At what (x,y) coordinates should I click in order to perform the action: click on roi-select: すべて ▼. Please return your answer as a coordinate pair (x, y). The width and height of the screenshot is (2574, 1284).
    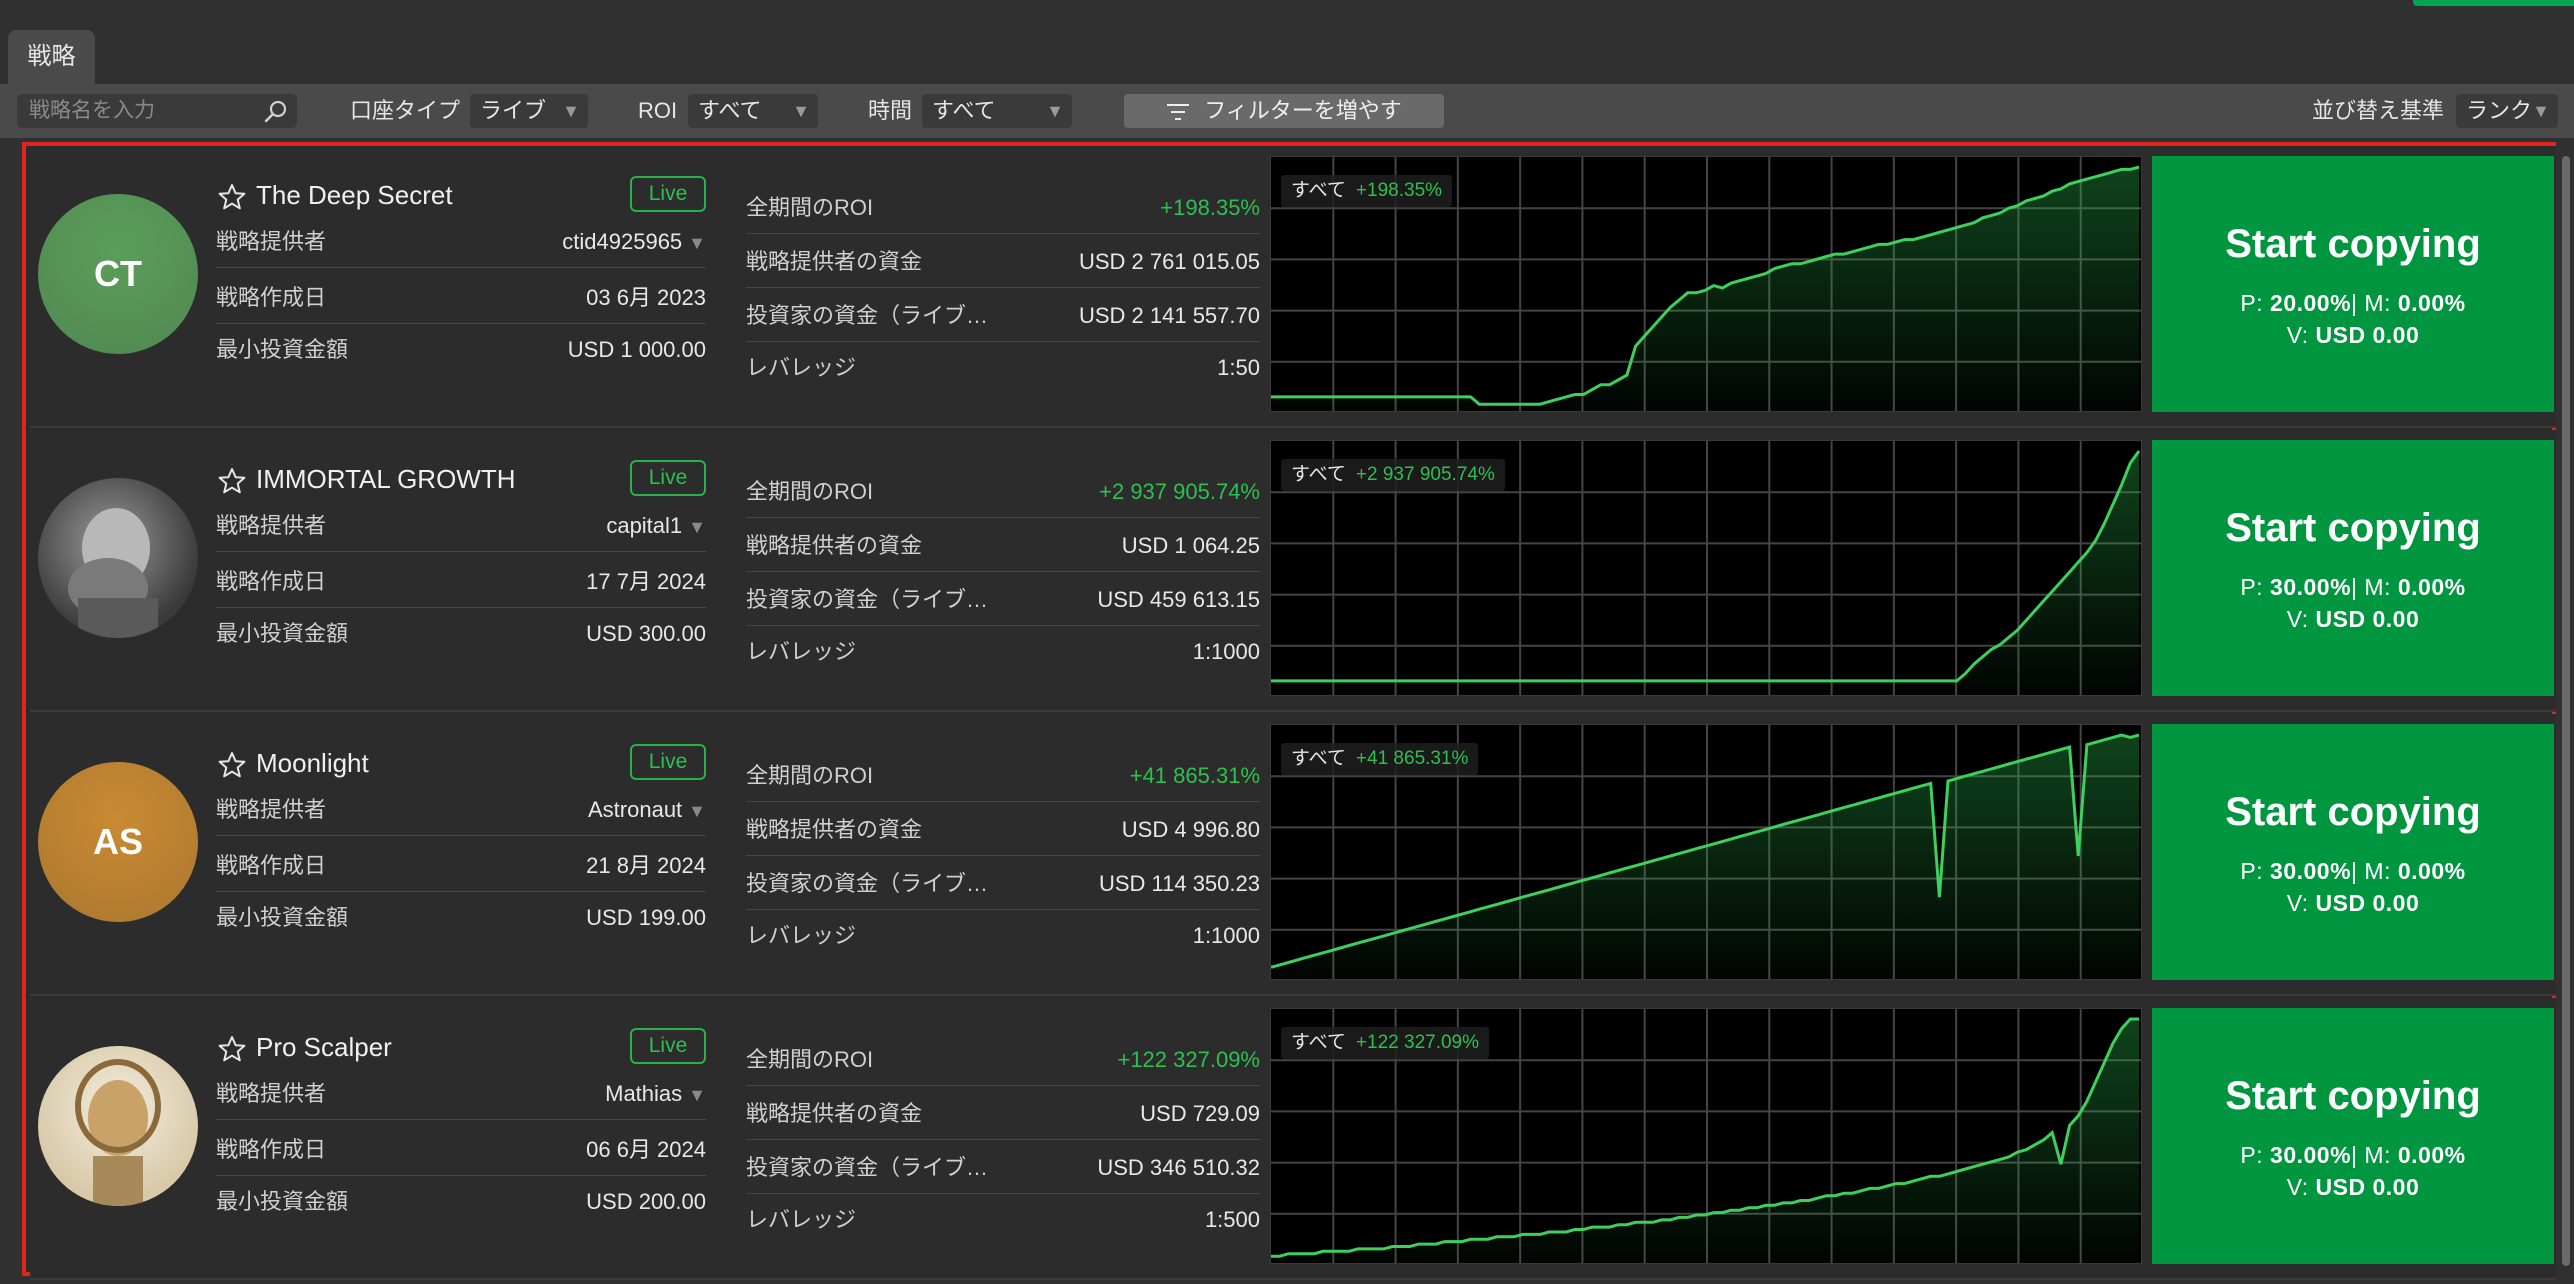
    Looking at the image, I should click on (753, 111).